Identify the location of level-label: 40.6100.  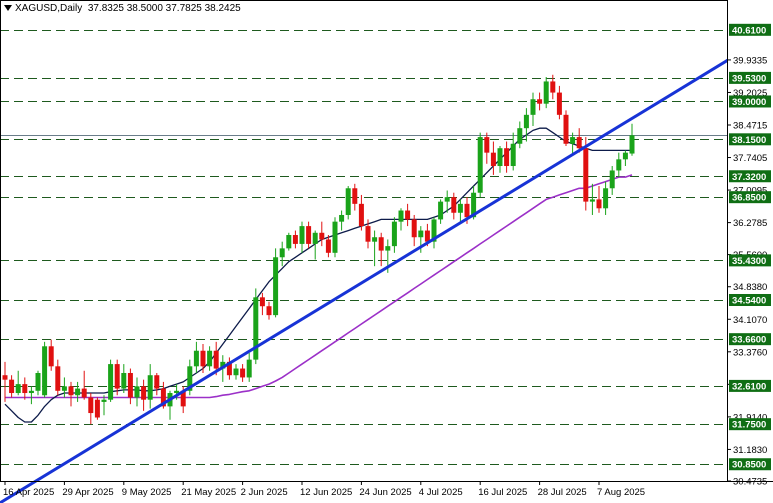
(749, 30).